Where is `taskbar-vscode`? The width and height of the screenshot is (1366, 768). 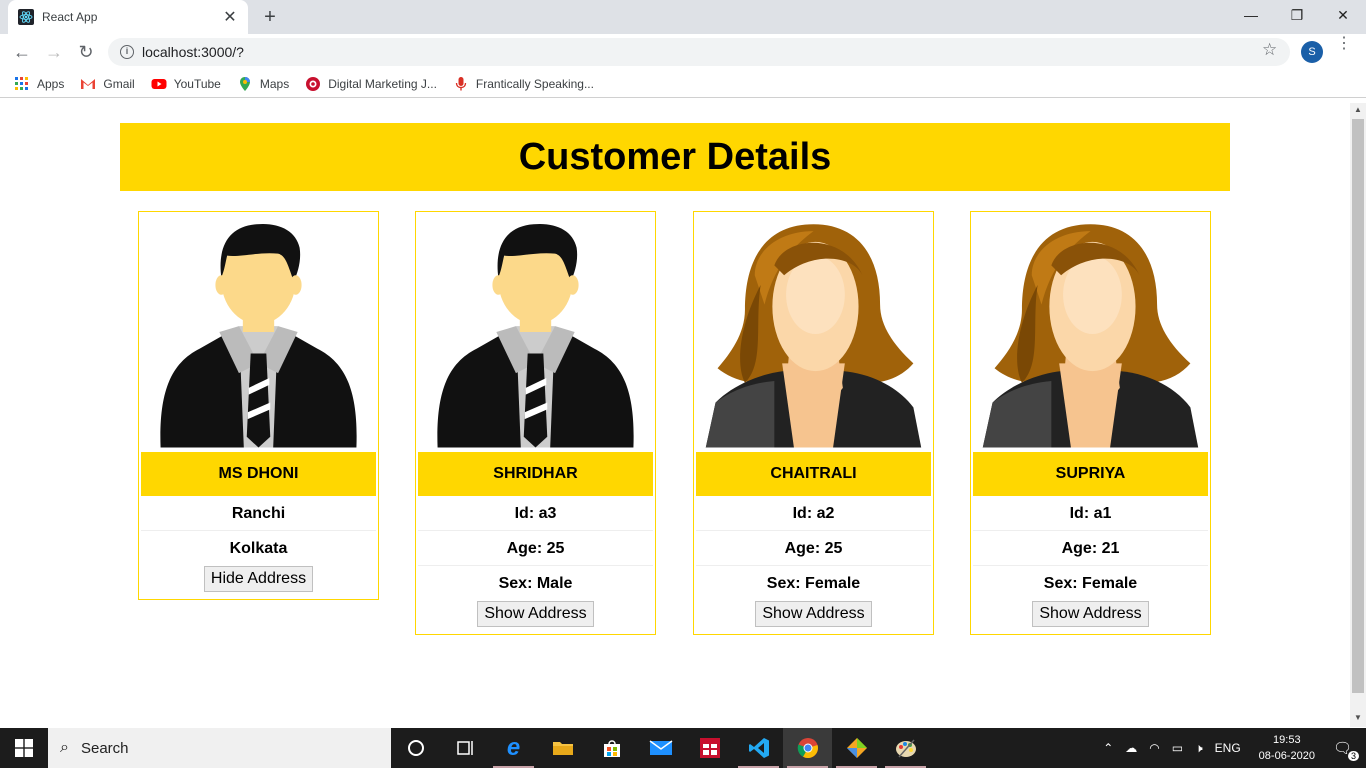
taskbar-vscode is located at coordinates (758, 748).